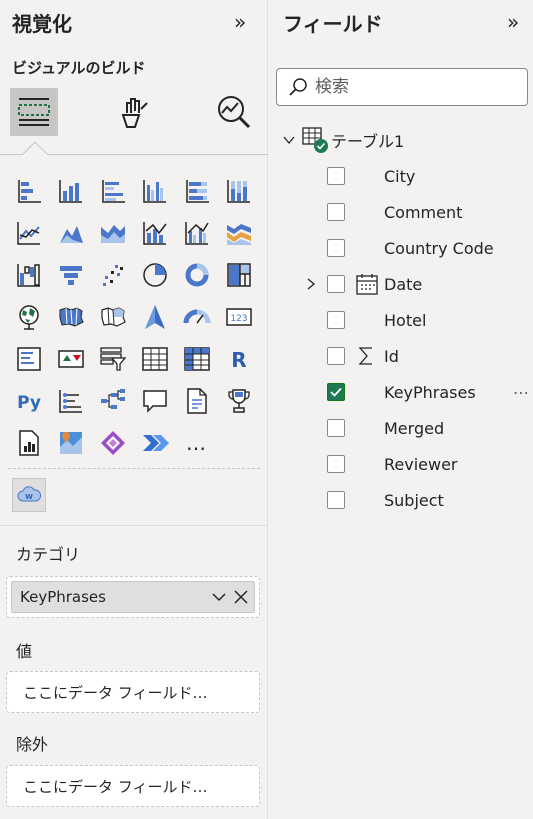 The height and width of the screenshot is (819, 533). I want to click on 100-stacked-bar-chart-icon, so click(197, 191).